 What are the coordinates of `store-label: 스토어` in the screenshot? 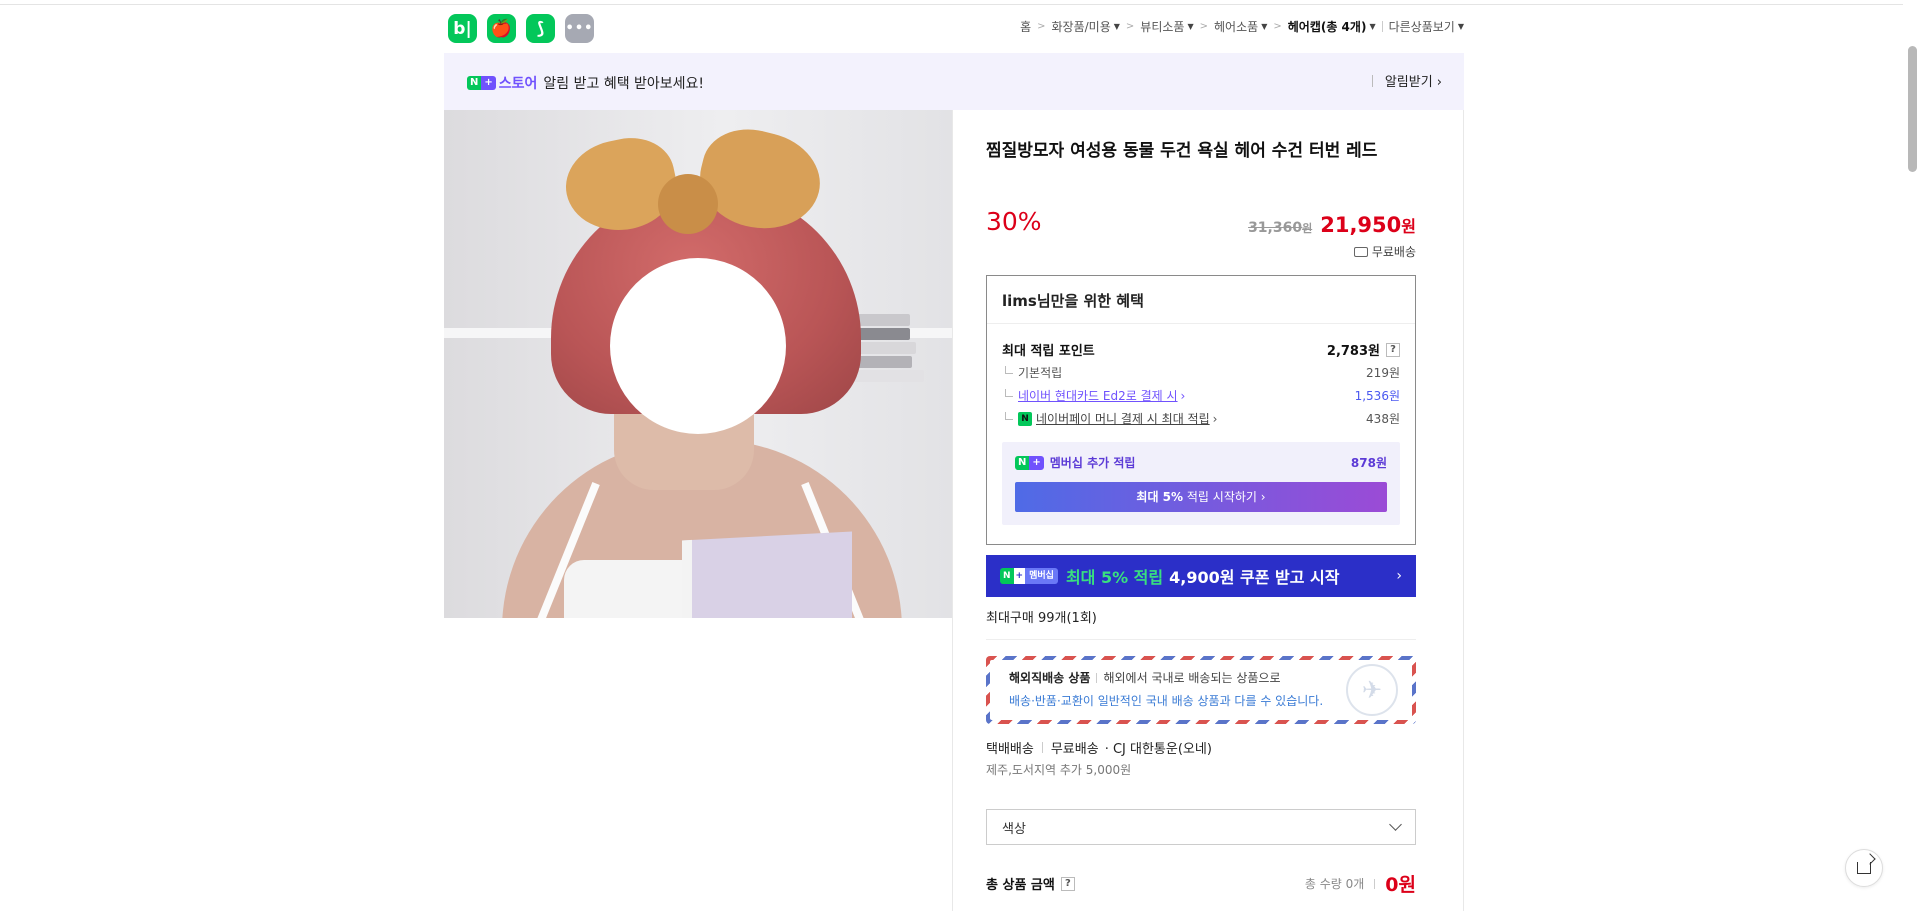 It's located at (518, 84).